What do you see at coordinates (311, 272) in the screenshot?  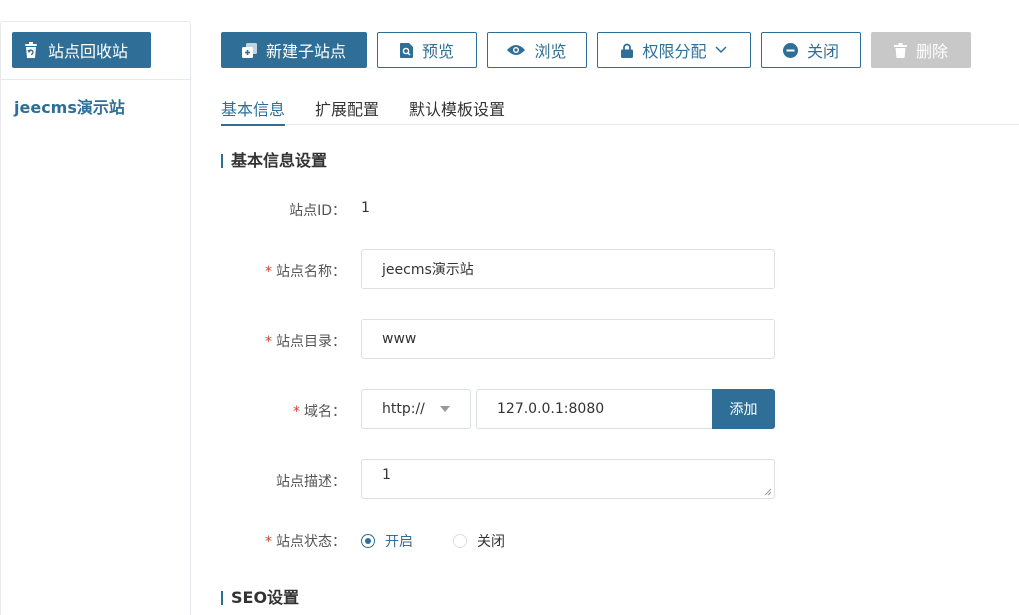 I see `site-name-label-text: 站点名称：` at bounding box center [311, 272].